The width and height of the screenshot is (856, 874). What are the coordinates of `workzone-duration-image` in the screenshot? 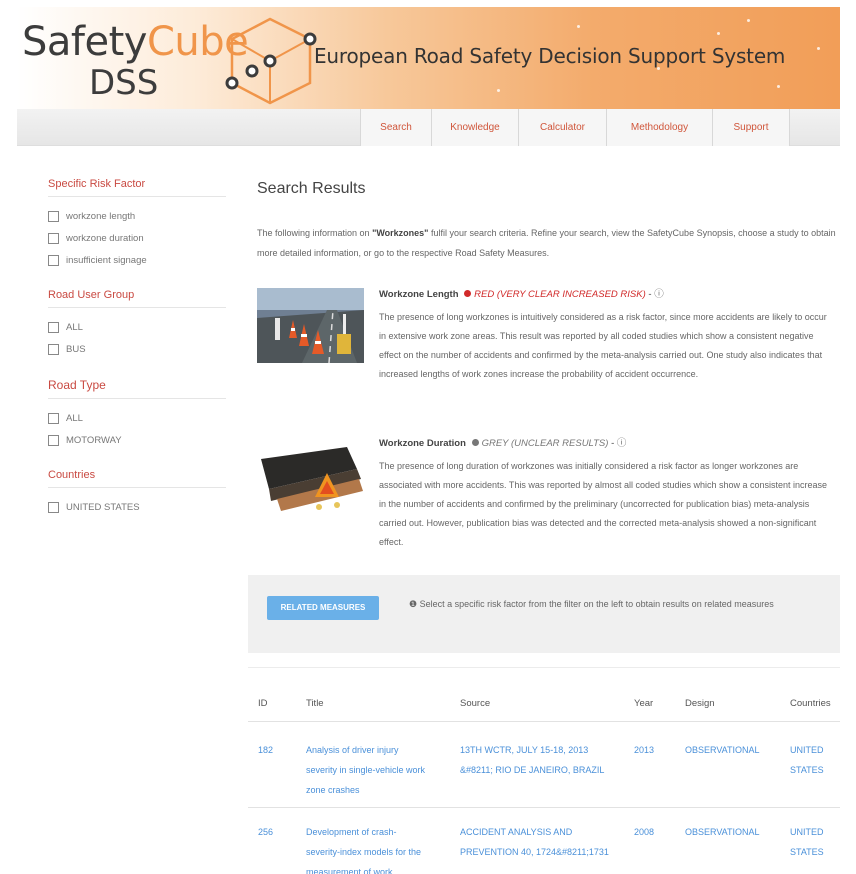 It's located at (310, 476).